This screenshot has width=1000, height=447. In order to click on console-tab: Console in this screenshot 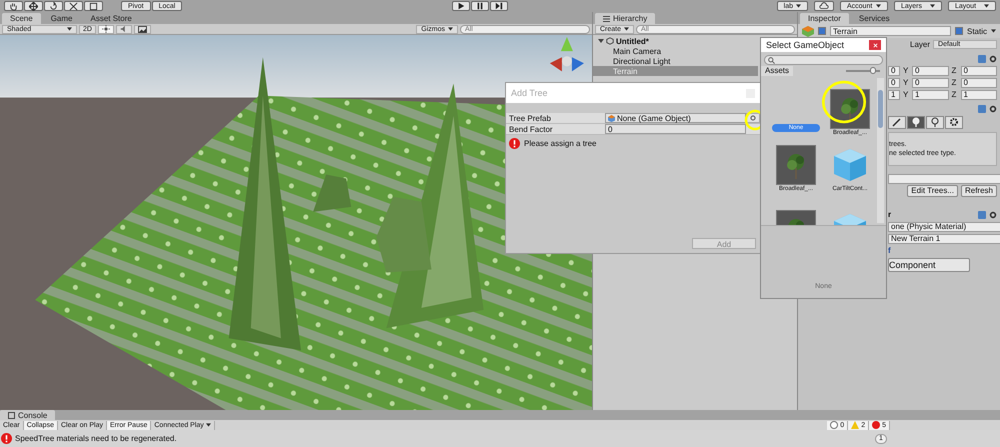, I will do `click(28, 415)`.